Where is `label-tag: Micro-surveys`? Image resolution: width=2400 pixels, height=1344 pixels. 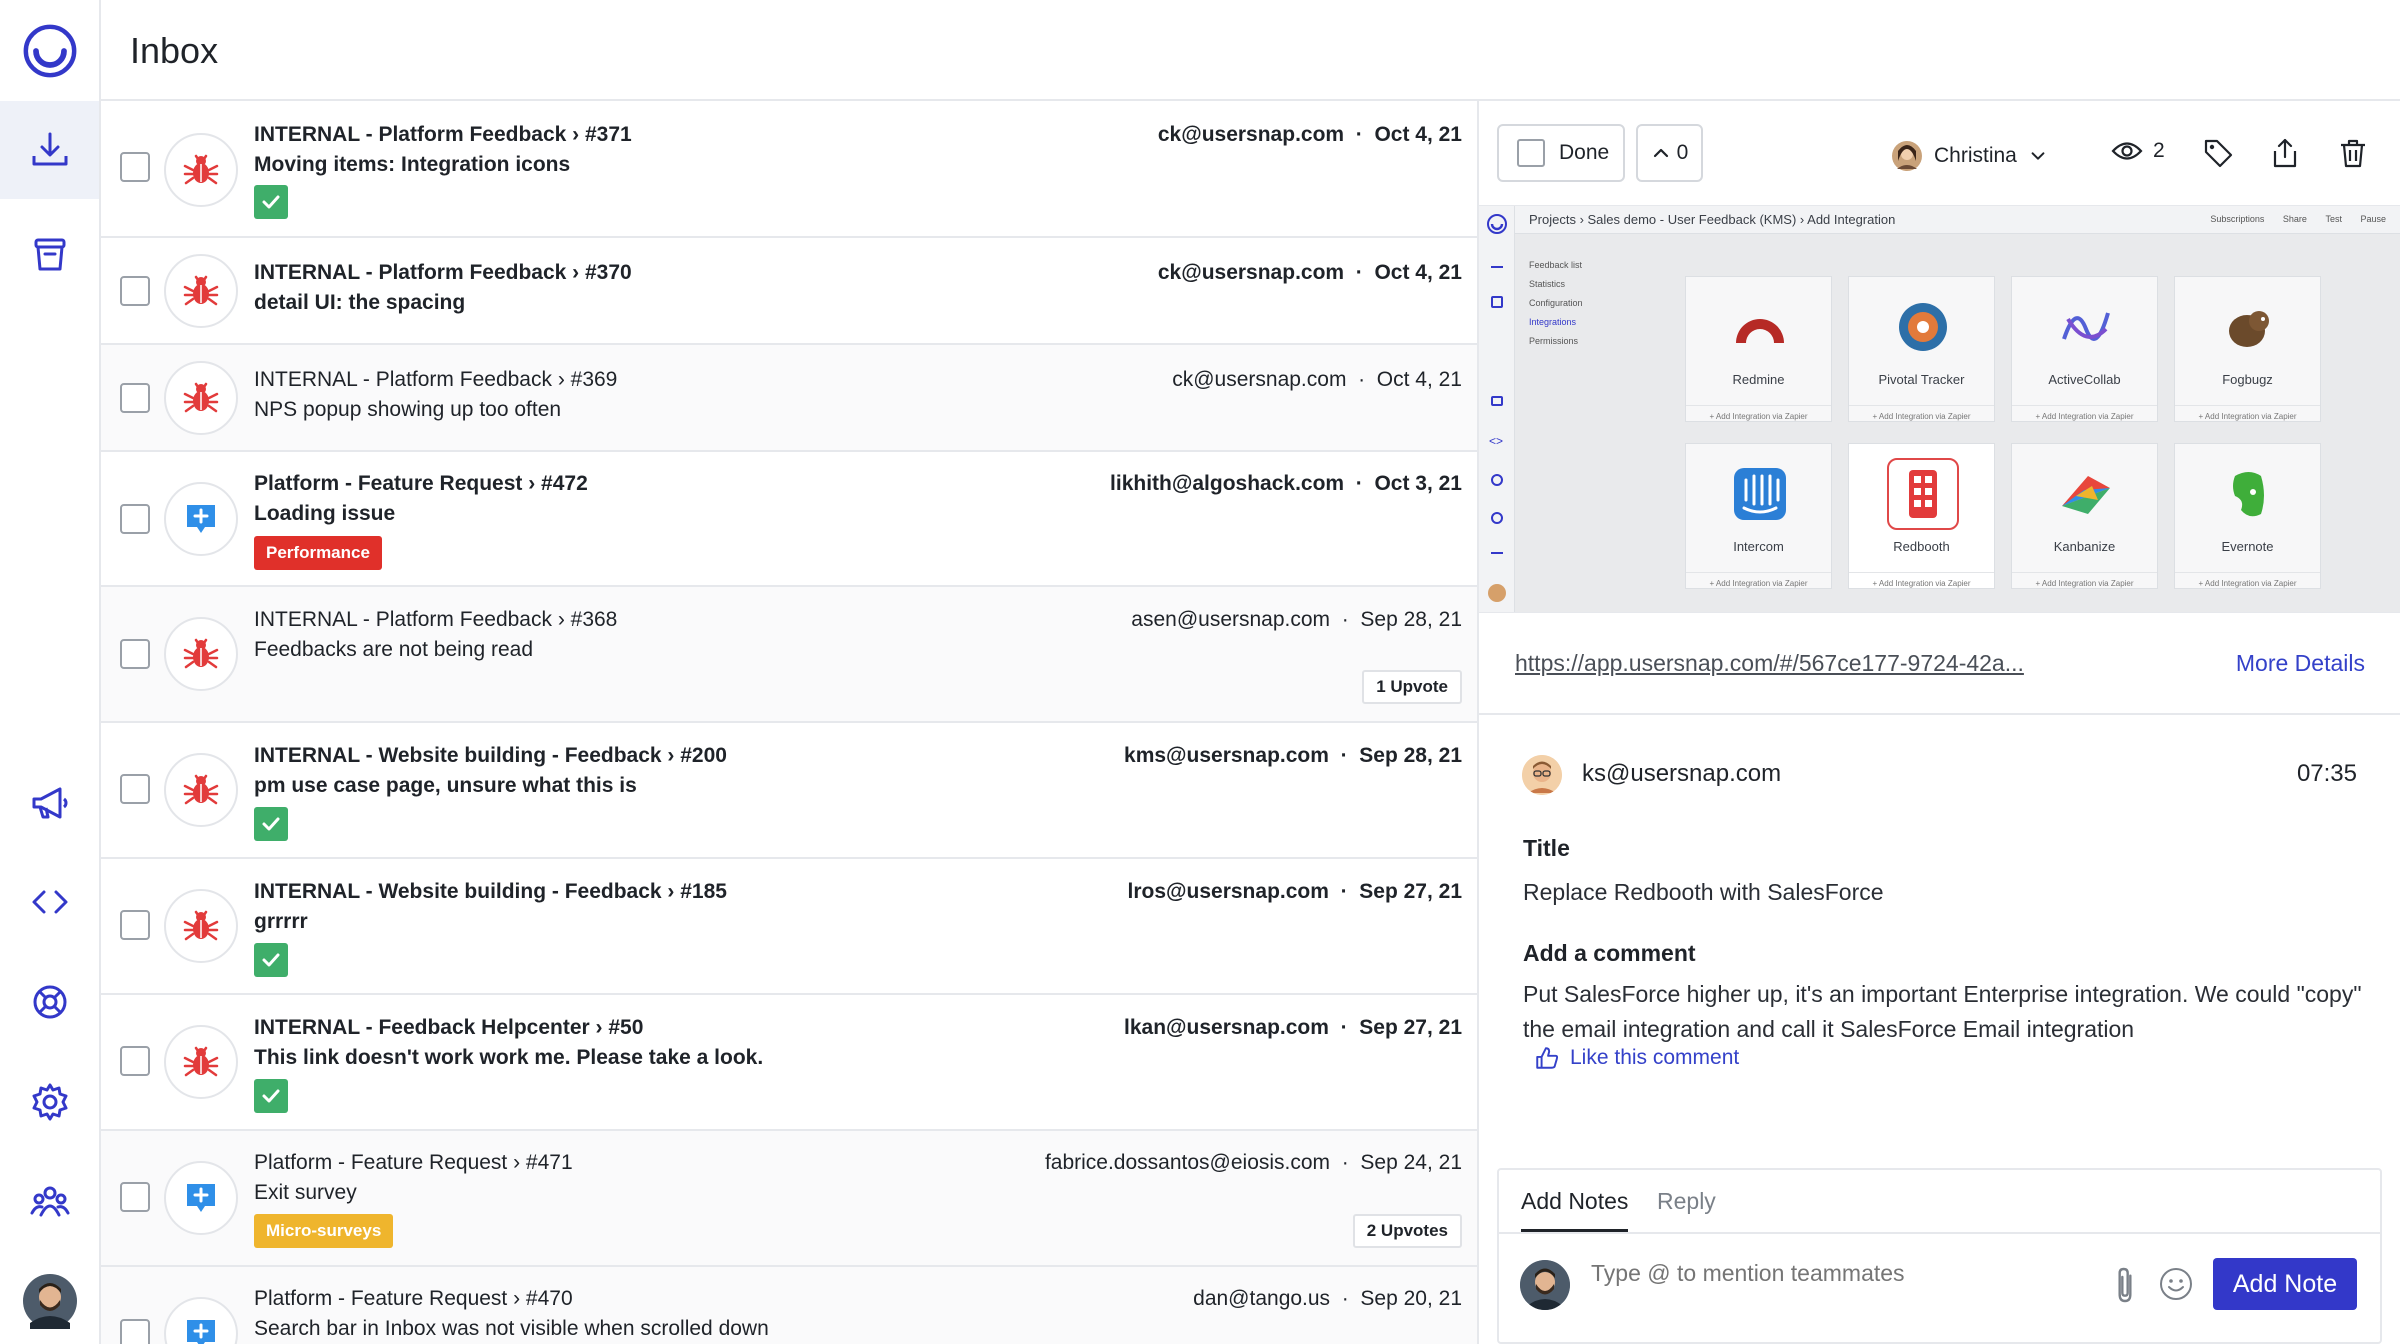
label-tag: Micro-surveys is located at coordinates (324, 1231).